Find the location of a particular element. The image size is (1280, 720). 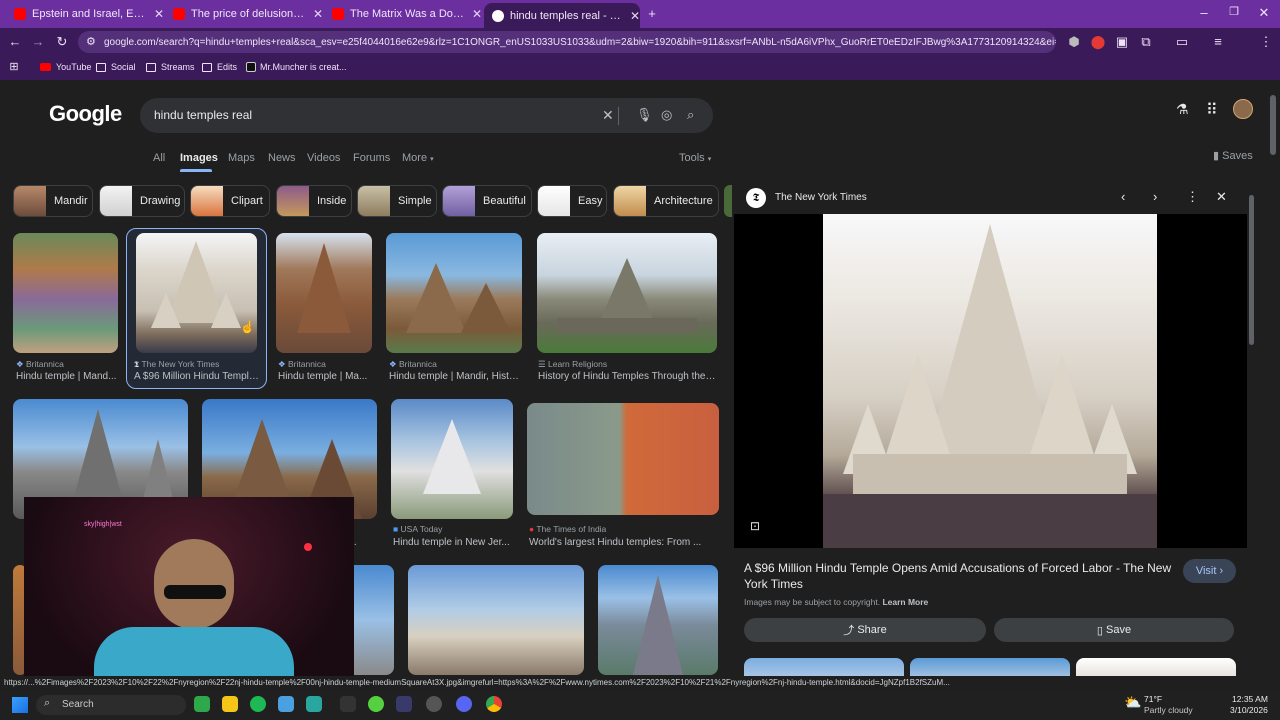

search-icon: ⌕ is located at coordinates (690, 115).